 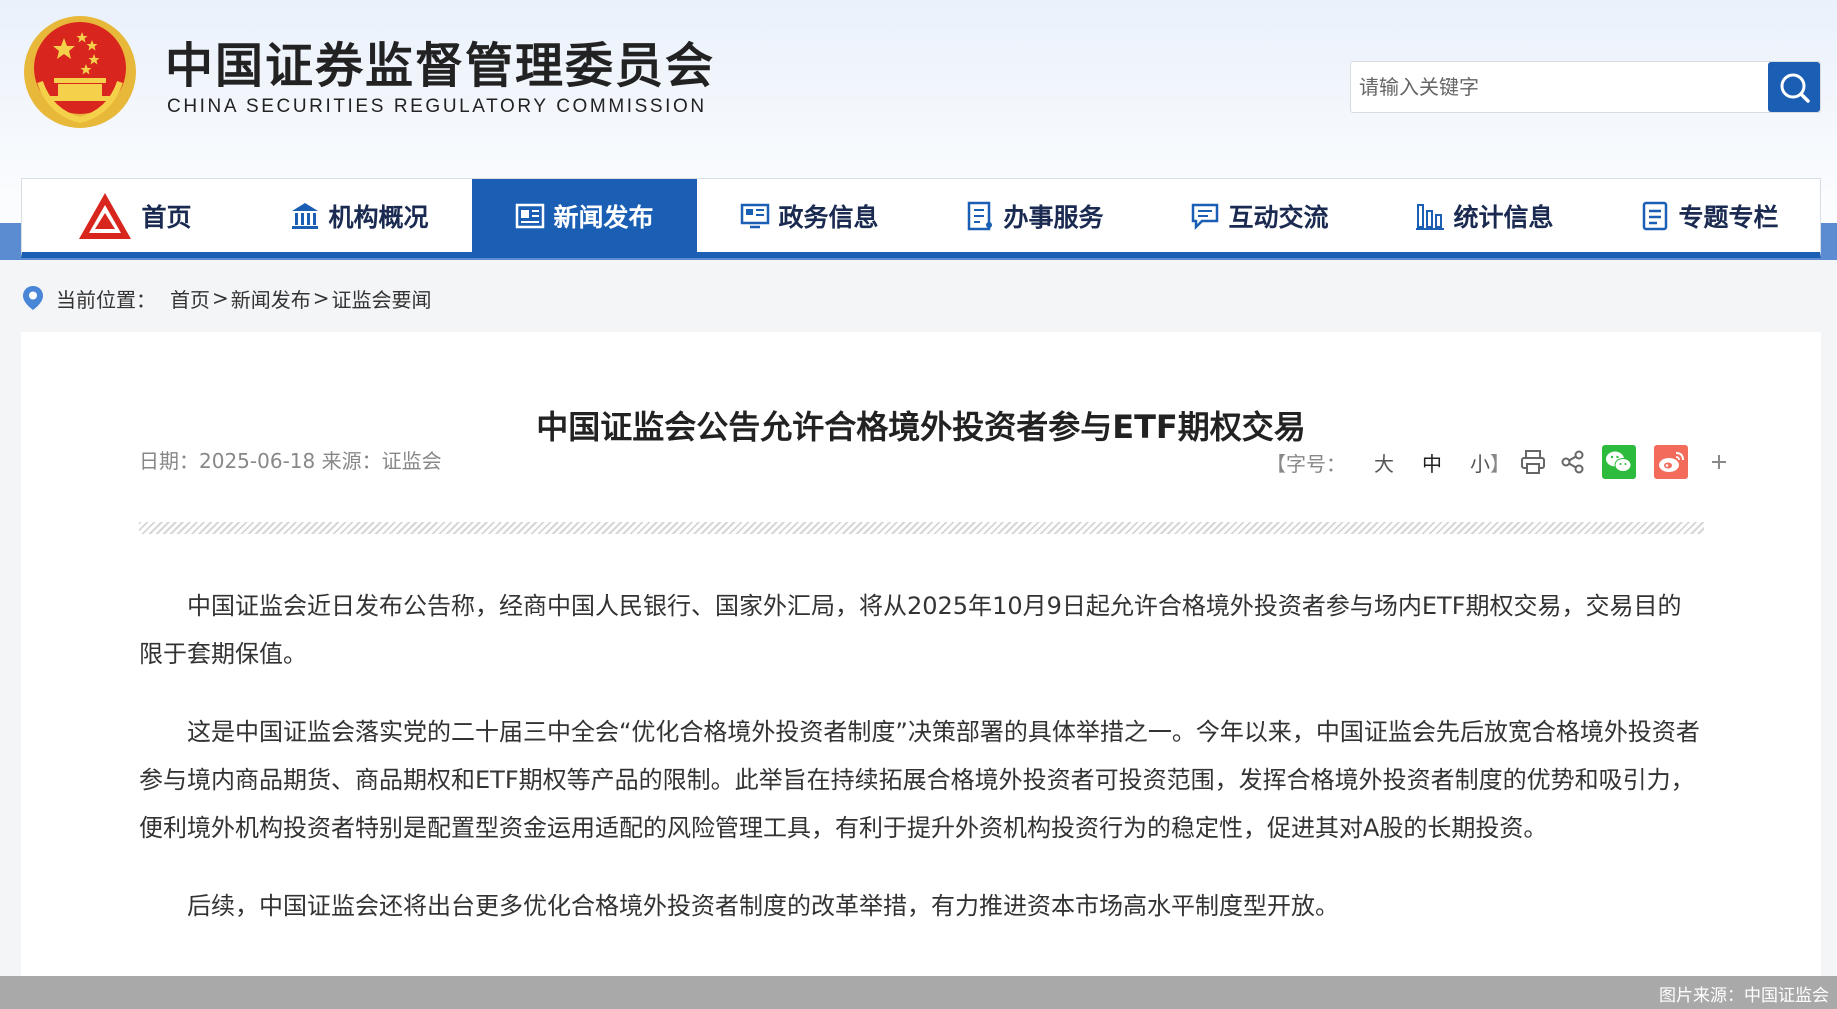 I want to click on nav-item-government-info: 政务信息, so click(x=809, y=216).